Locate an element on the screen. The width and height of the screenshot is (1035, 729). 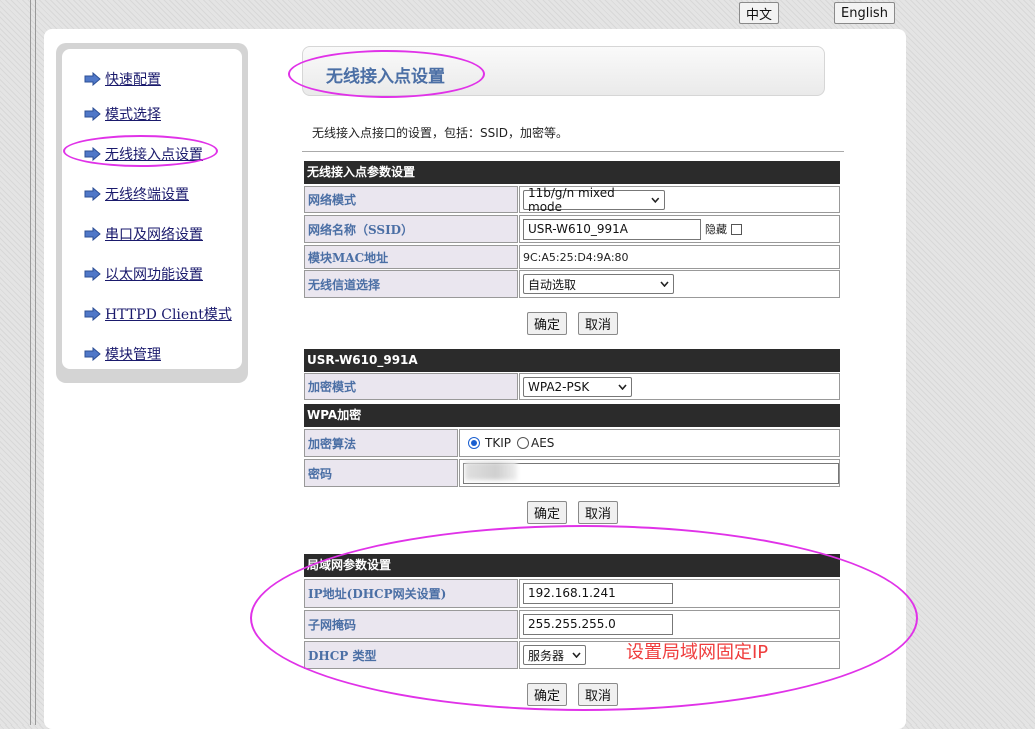
row-channel: 无线信道选择 自动选取 is located at coordinates (572, 284).